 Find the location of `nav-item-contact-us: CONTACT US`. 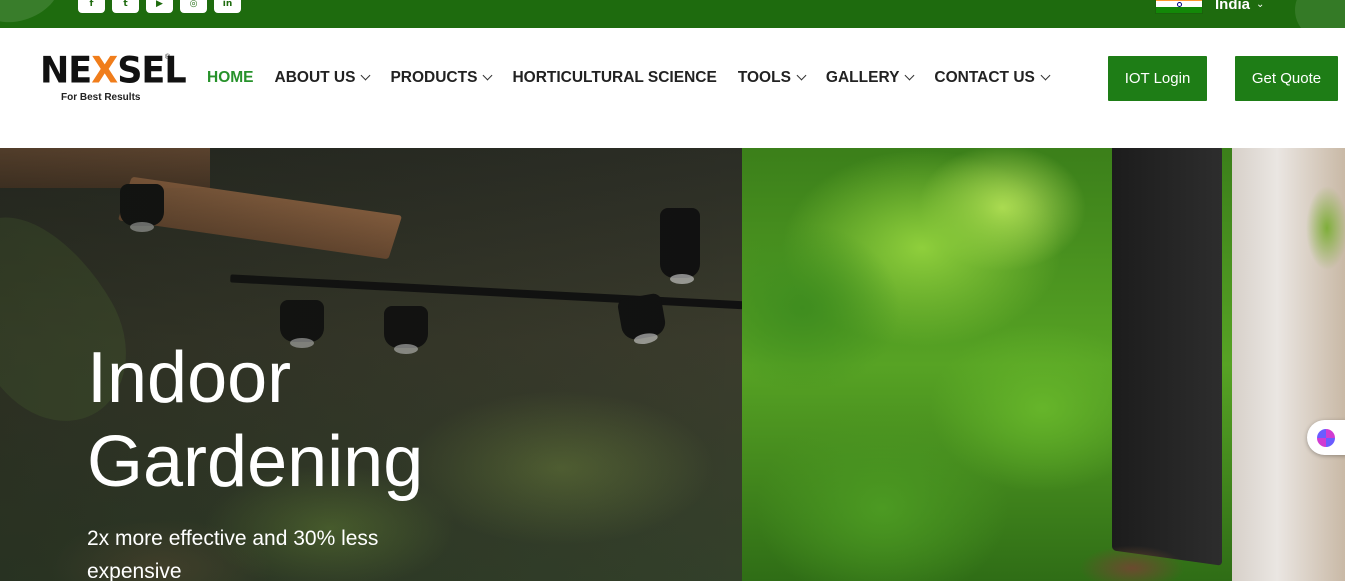

nav-item-contact-us: CONTACT US is located at coordinates (992, 78).